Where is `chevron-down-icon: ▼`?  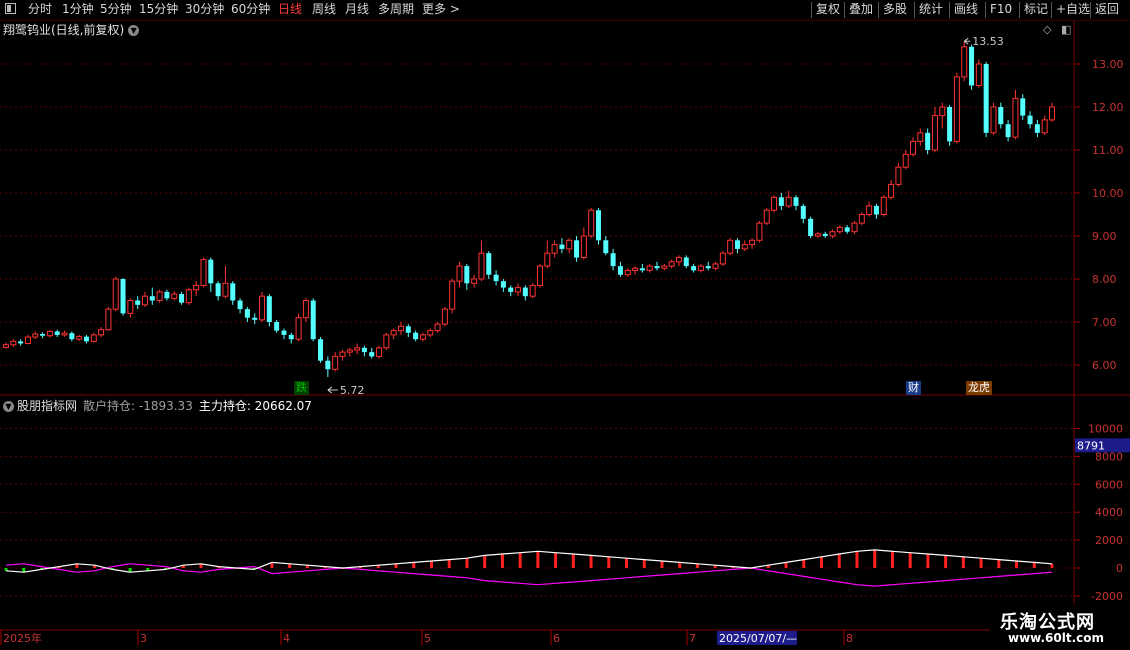
chevron-down-icon: ▼ is located at coordinates (8, 406).